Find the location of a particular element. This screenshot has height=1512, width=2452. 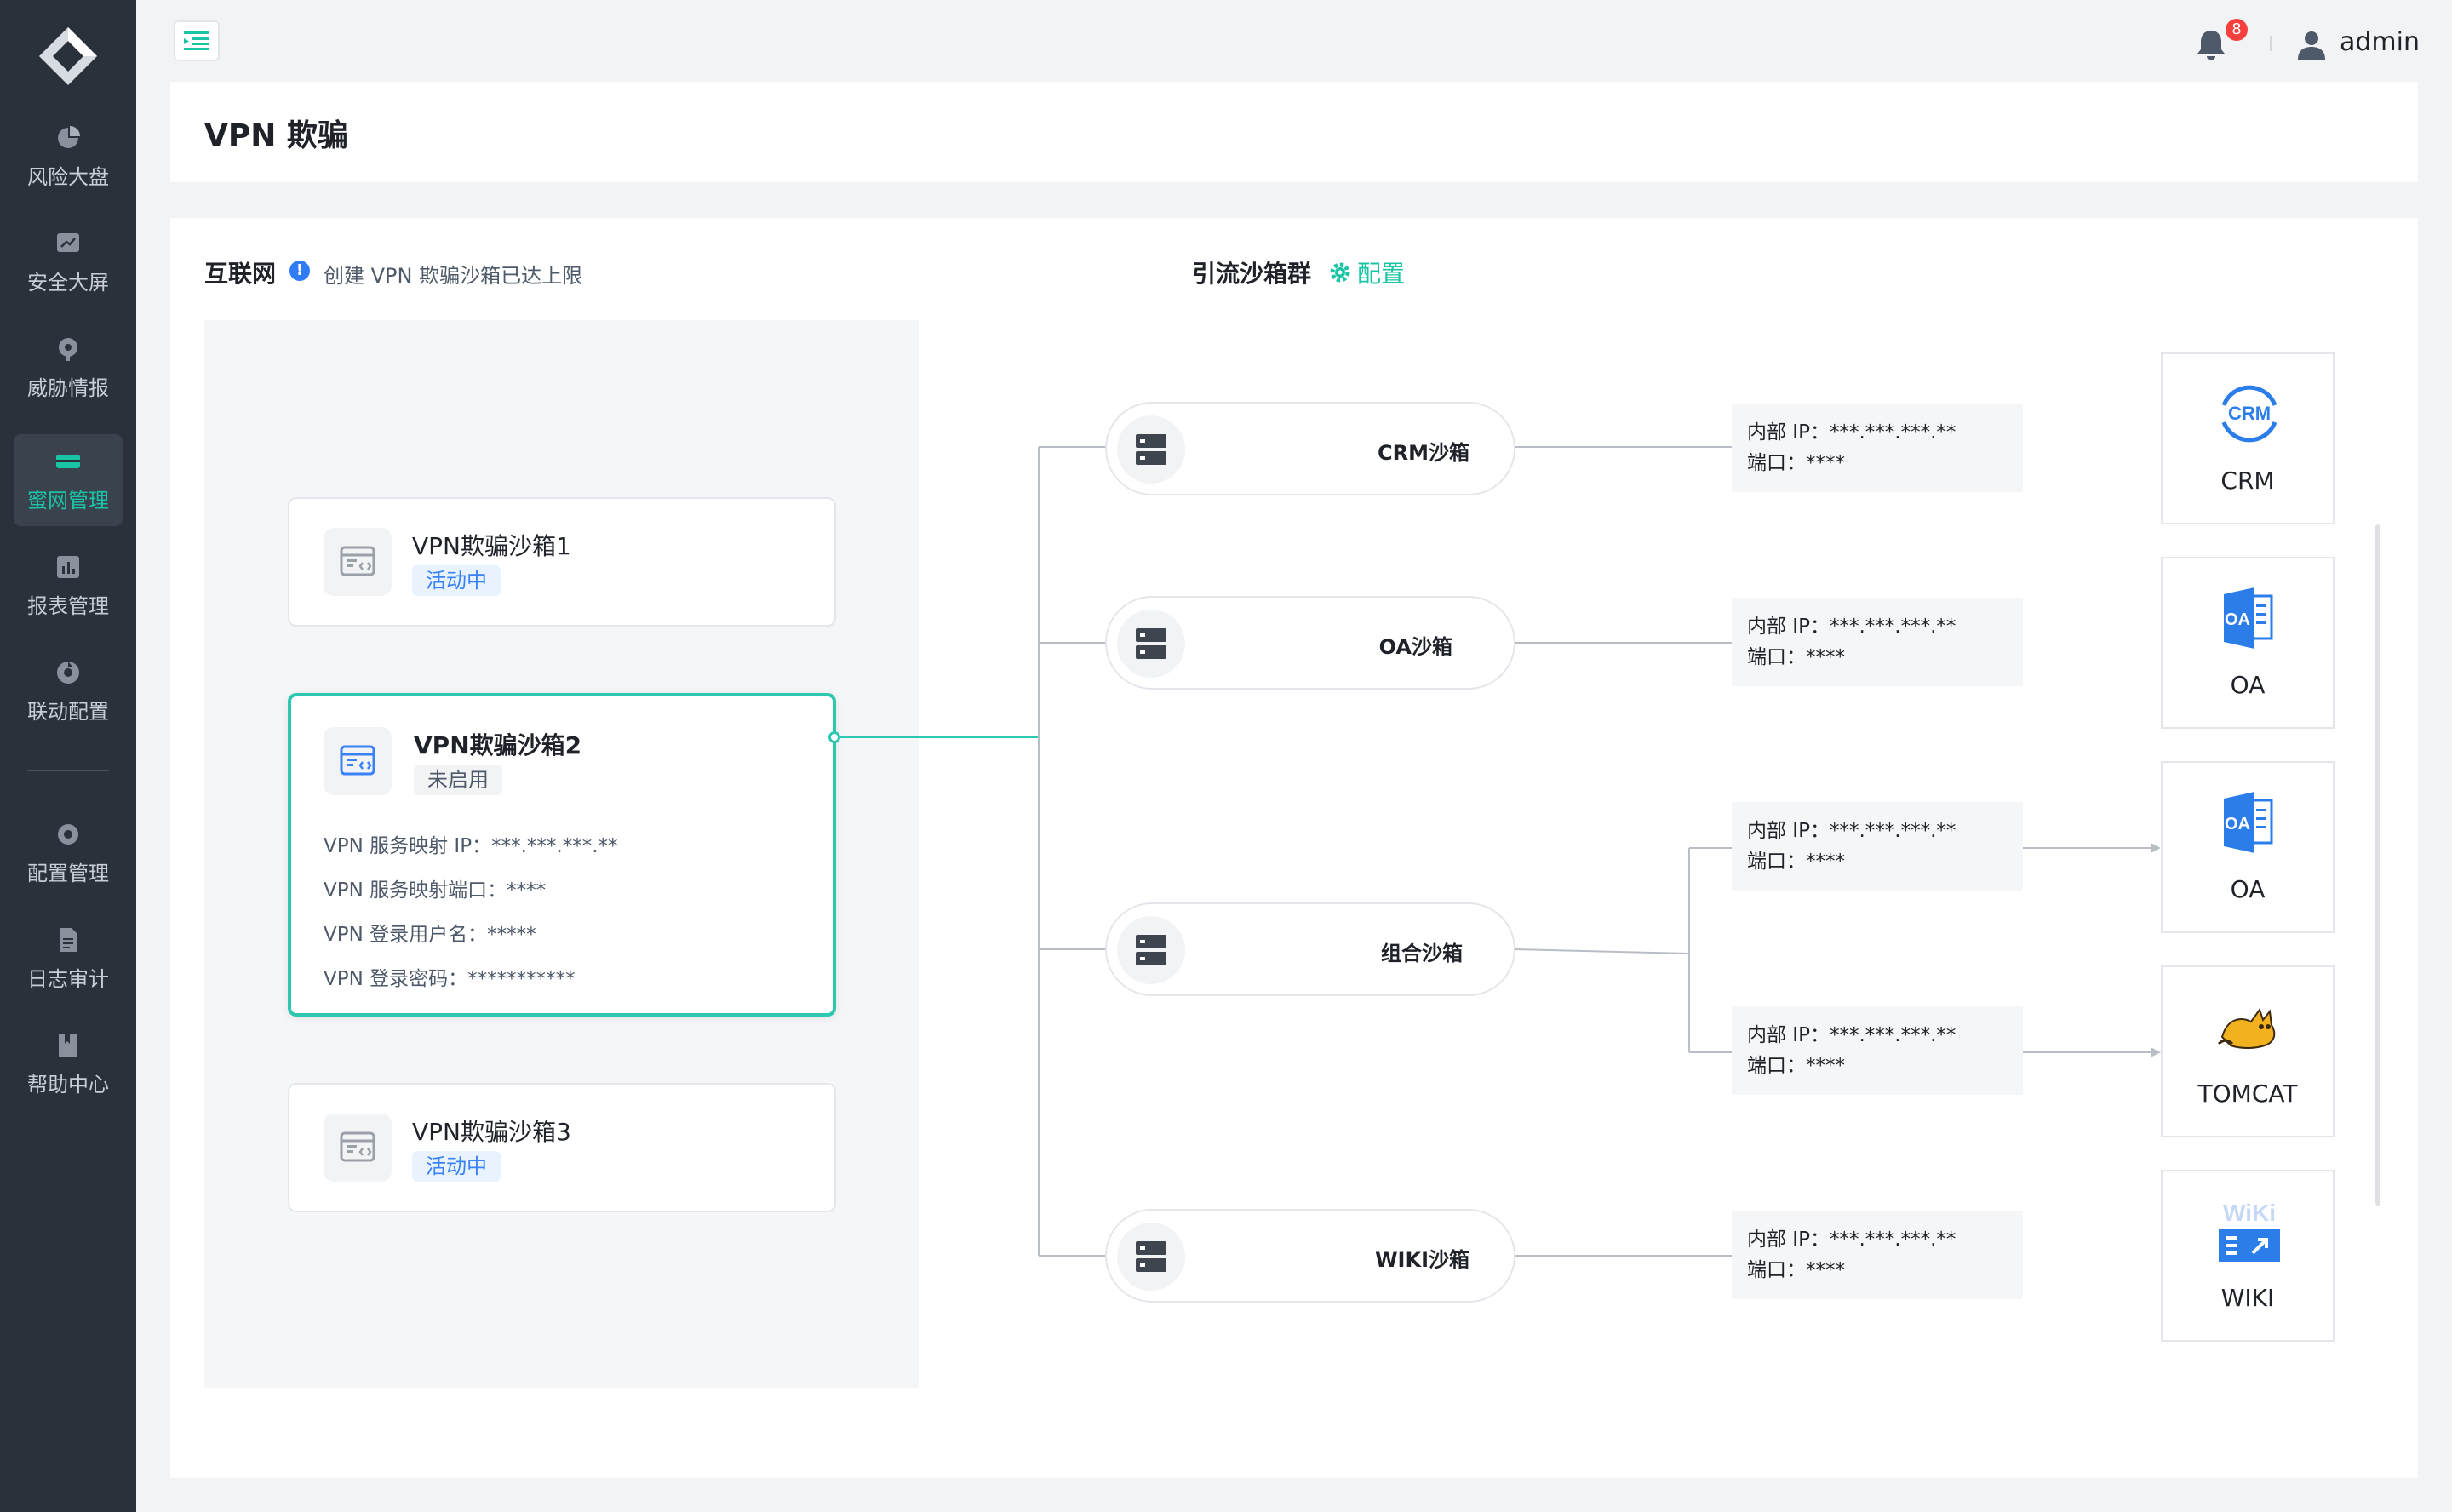

app-logo-icon is located at coordinates (68, 56).